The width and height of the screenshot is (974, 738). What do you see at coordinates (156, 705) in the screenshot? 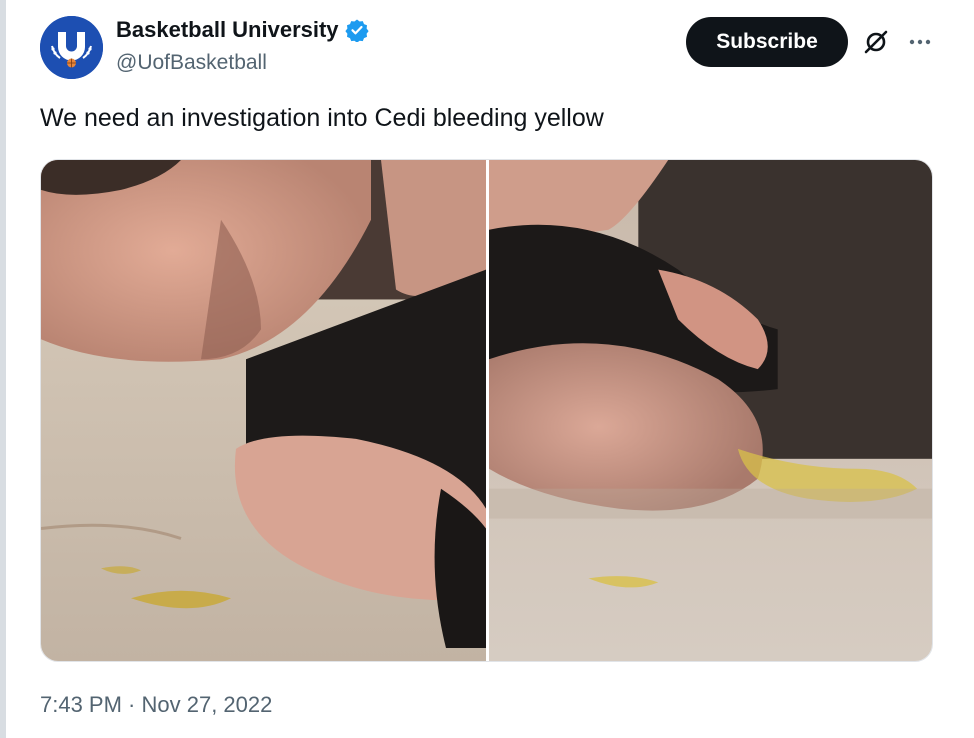
I see `tweet-timestamp: 7:43 PM · Nov 27, 2022` at bounding box center [156, 705].